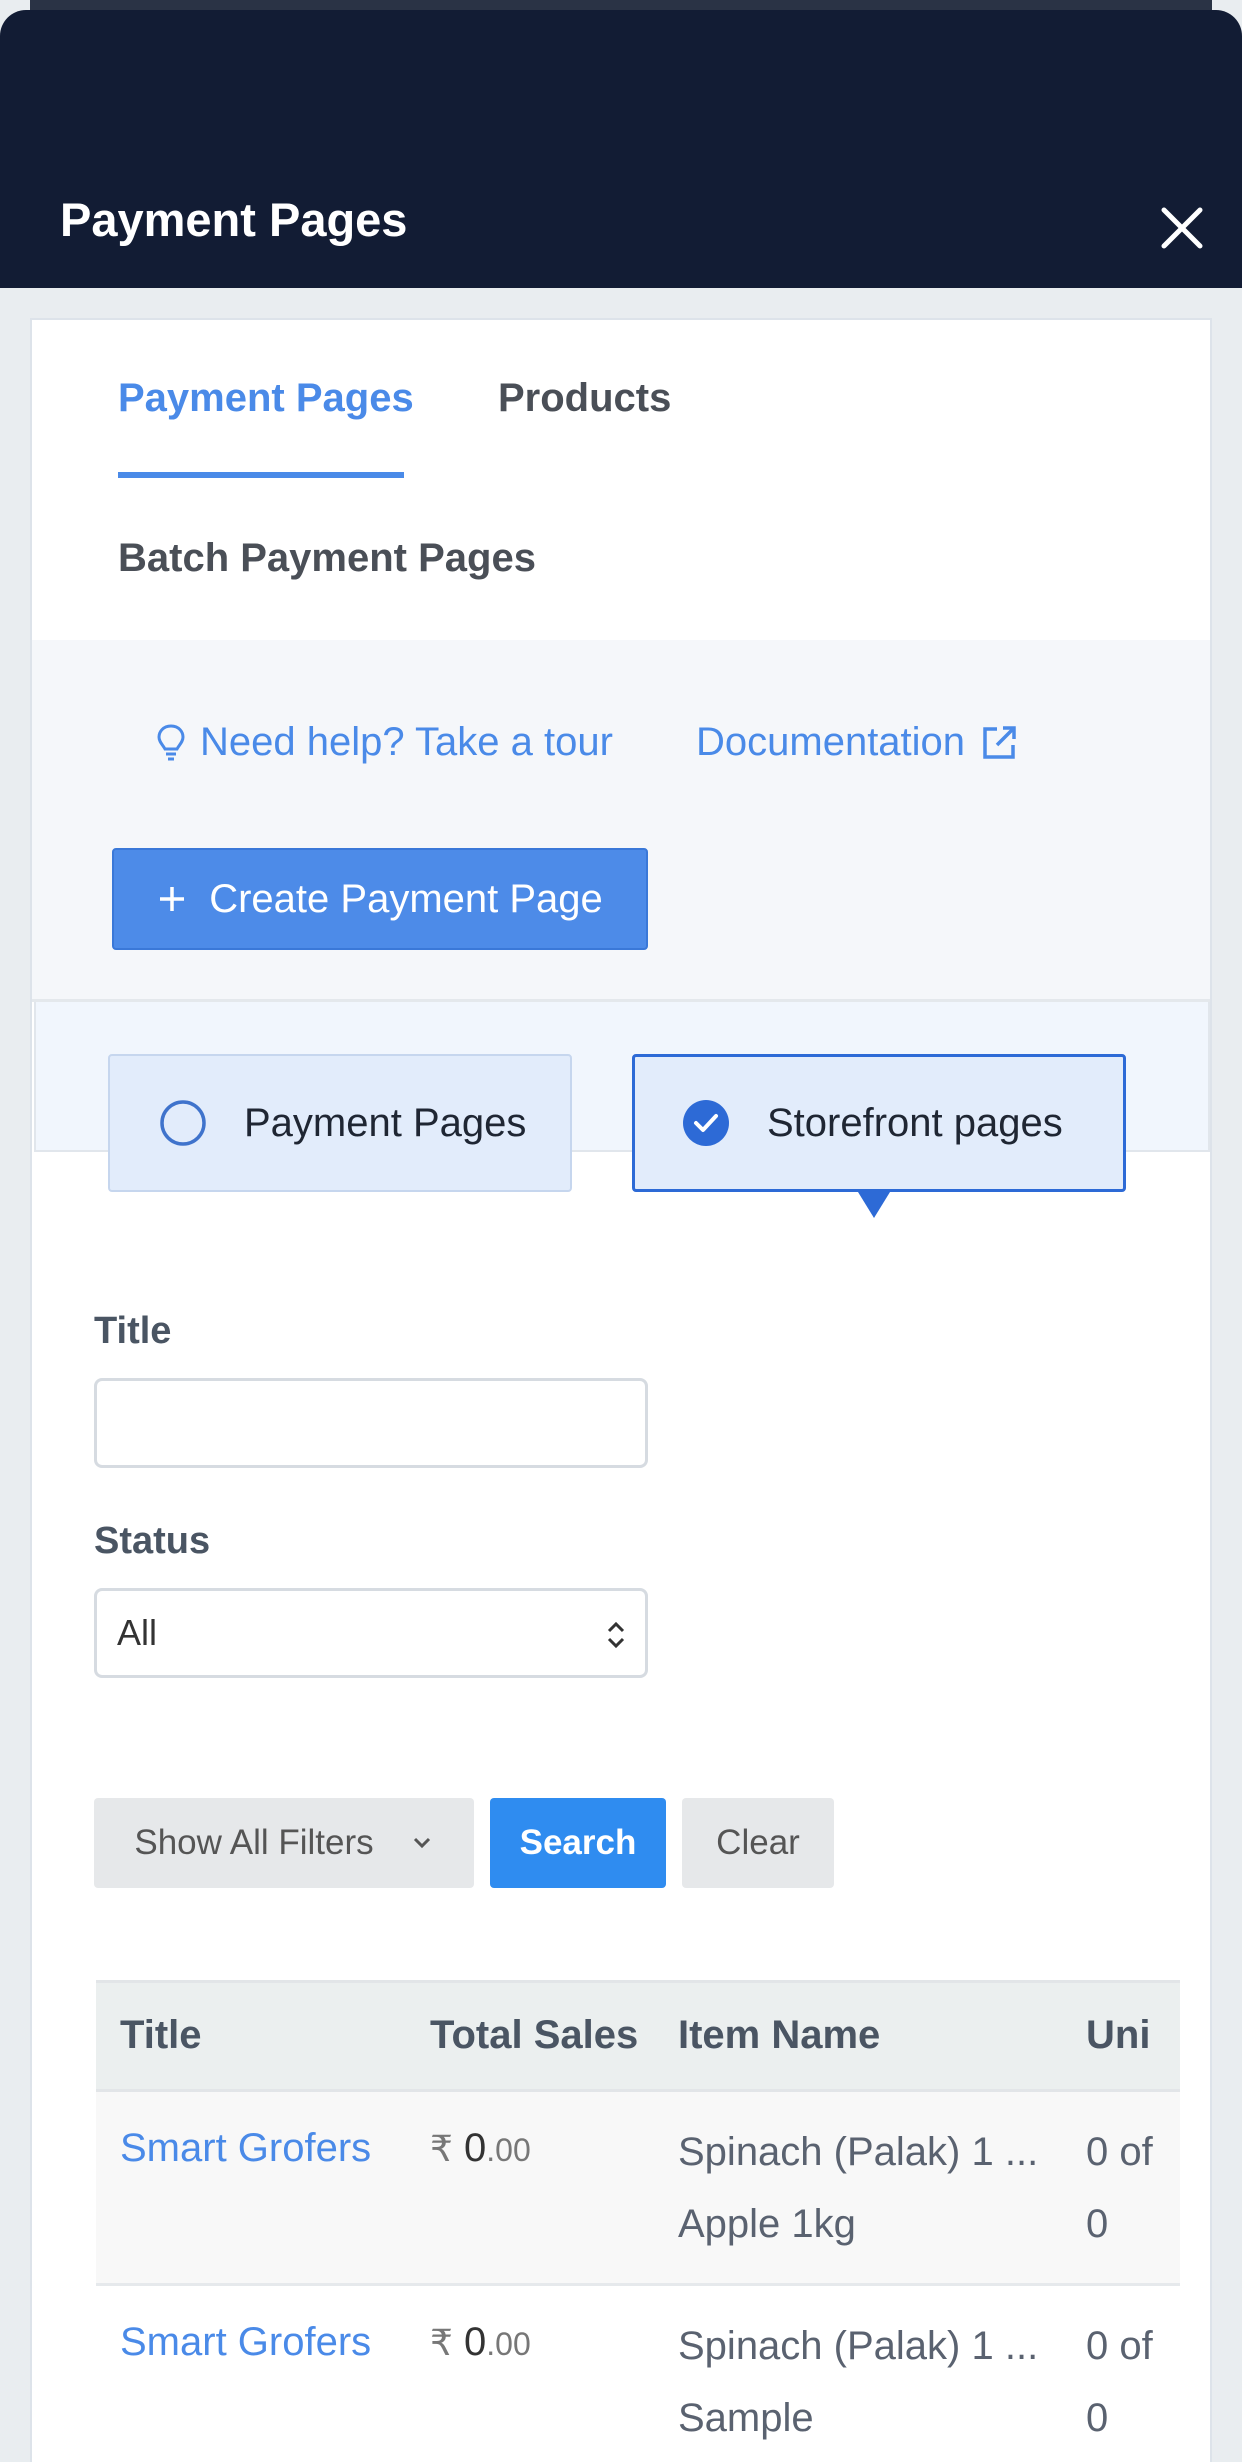 The width and height of the screenshot is (1242, 2462). I want to click on close-icon, so click(1182, 228).